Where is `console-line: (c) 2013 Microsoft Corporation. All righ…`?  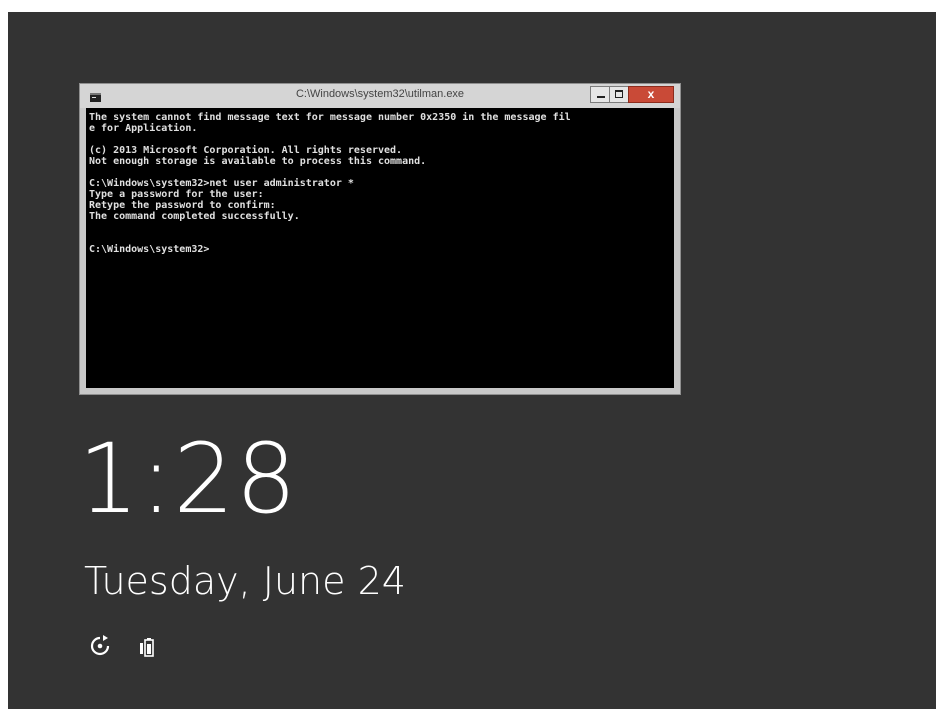 console-line: (c) 2013 Microsoft Corporation. All righ… is located at coordinates (246, 150).